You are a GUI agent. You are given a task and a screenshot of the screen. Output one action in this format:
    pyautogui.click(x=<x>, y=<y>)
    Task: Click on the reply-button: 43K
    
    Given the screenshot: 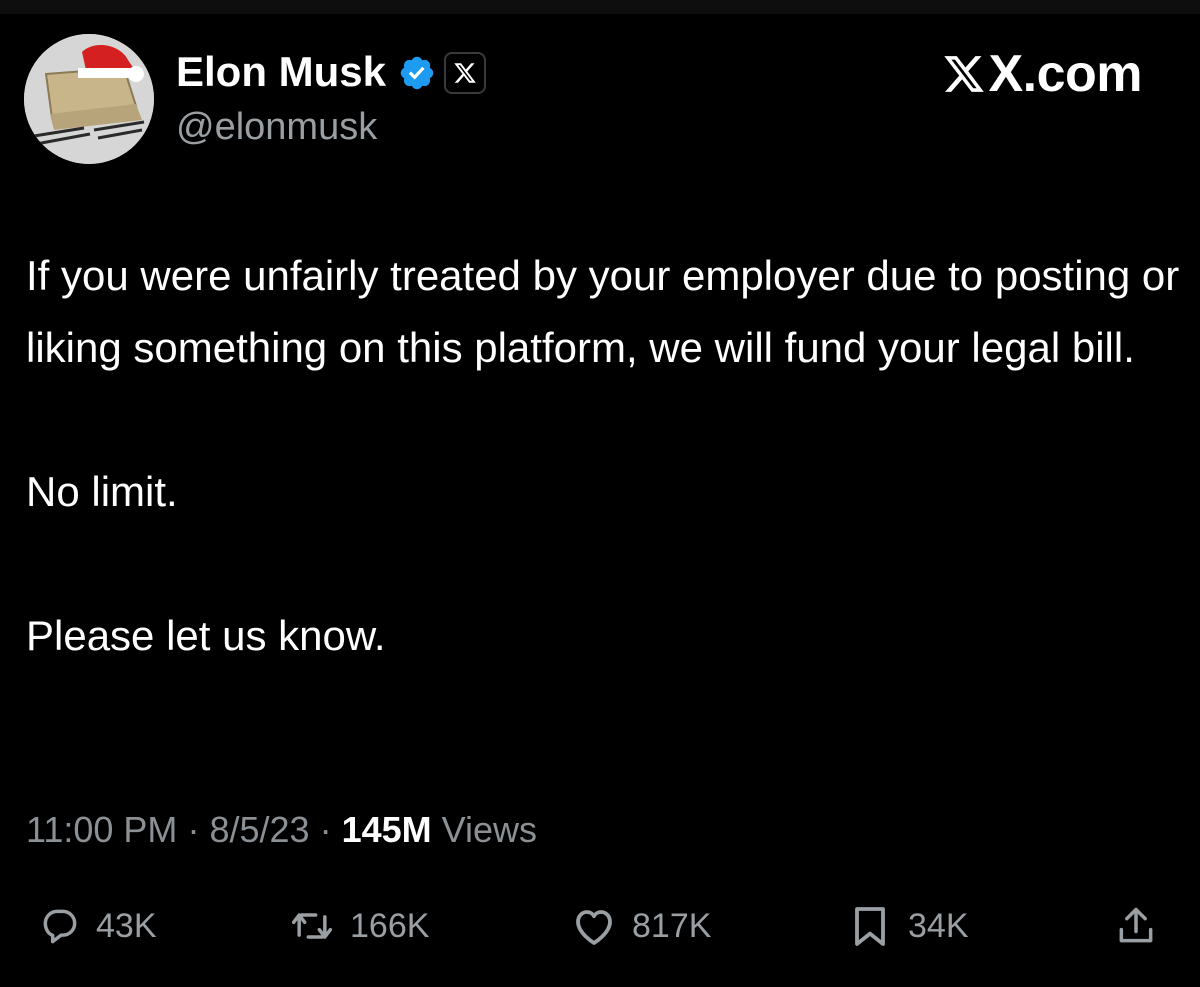 What is the action you would take?
    pyautogui.click(x=97, y=926)
    